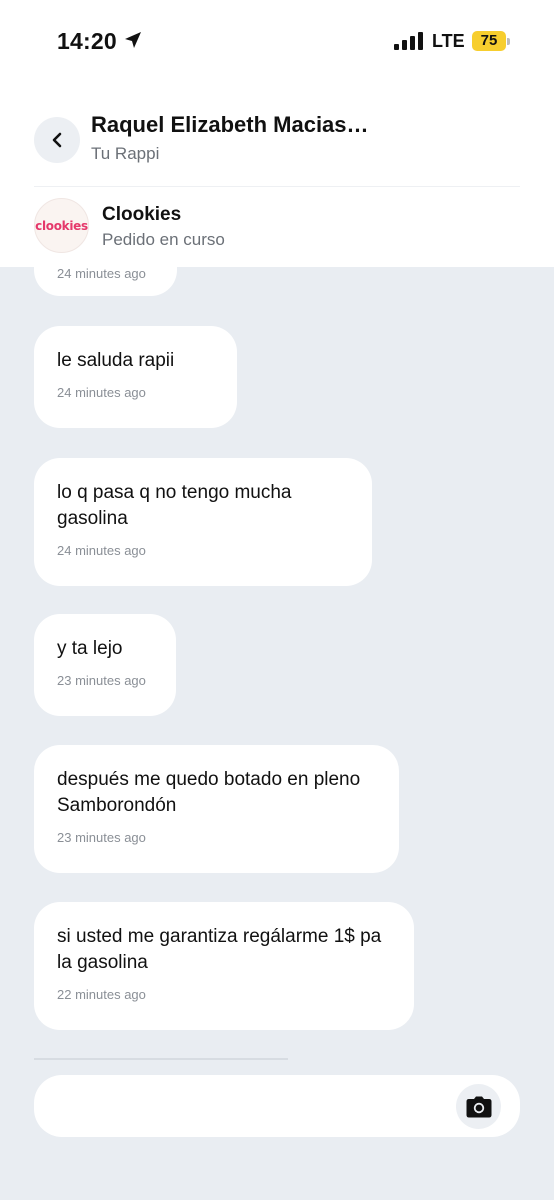  I want to click on store-logo: clookies, so click(61, 225).